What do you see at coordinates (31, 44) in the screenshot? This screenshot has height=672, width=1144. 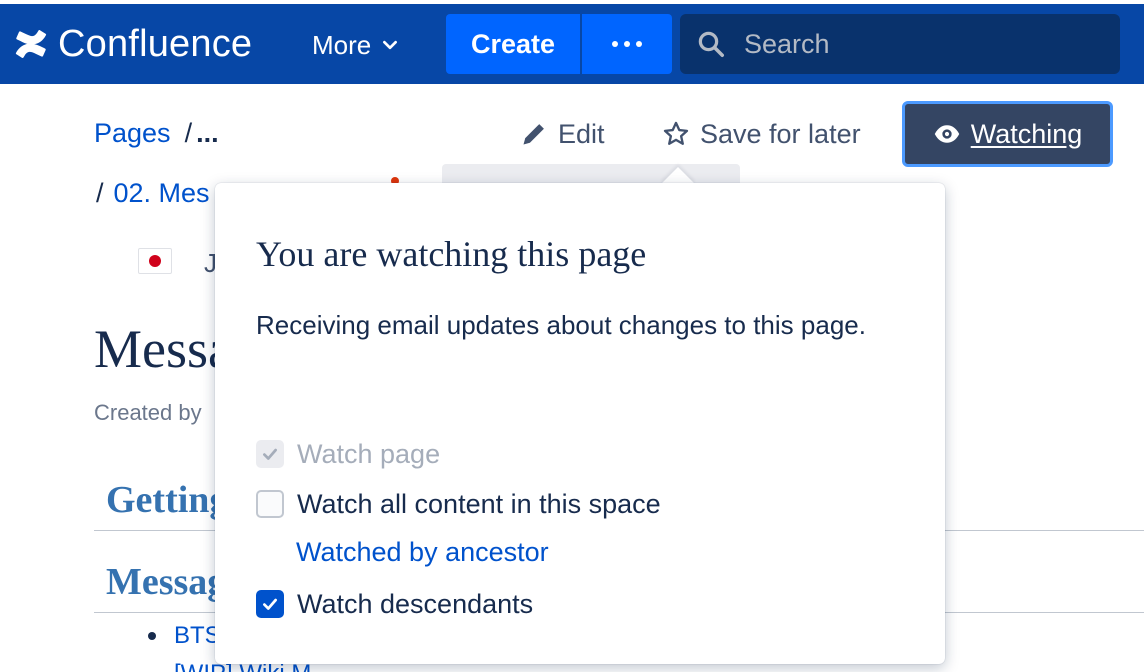 I see `confluence-logo-icon` at bounding box center [31, 44].